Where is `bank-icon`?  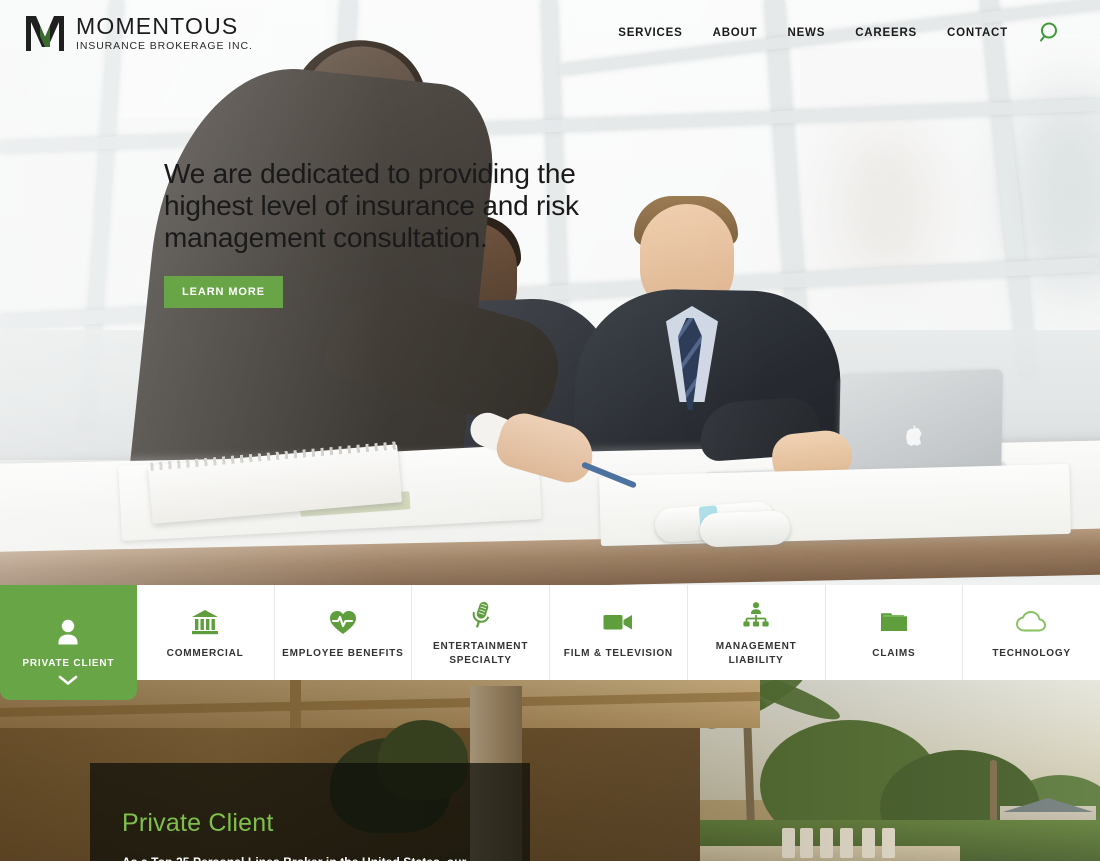
bank-icon is located at coordinates (205, 622).